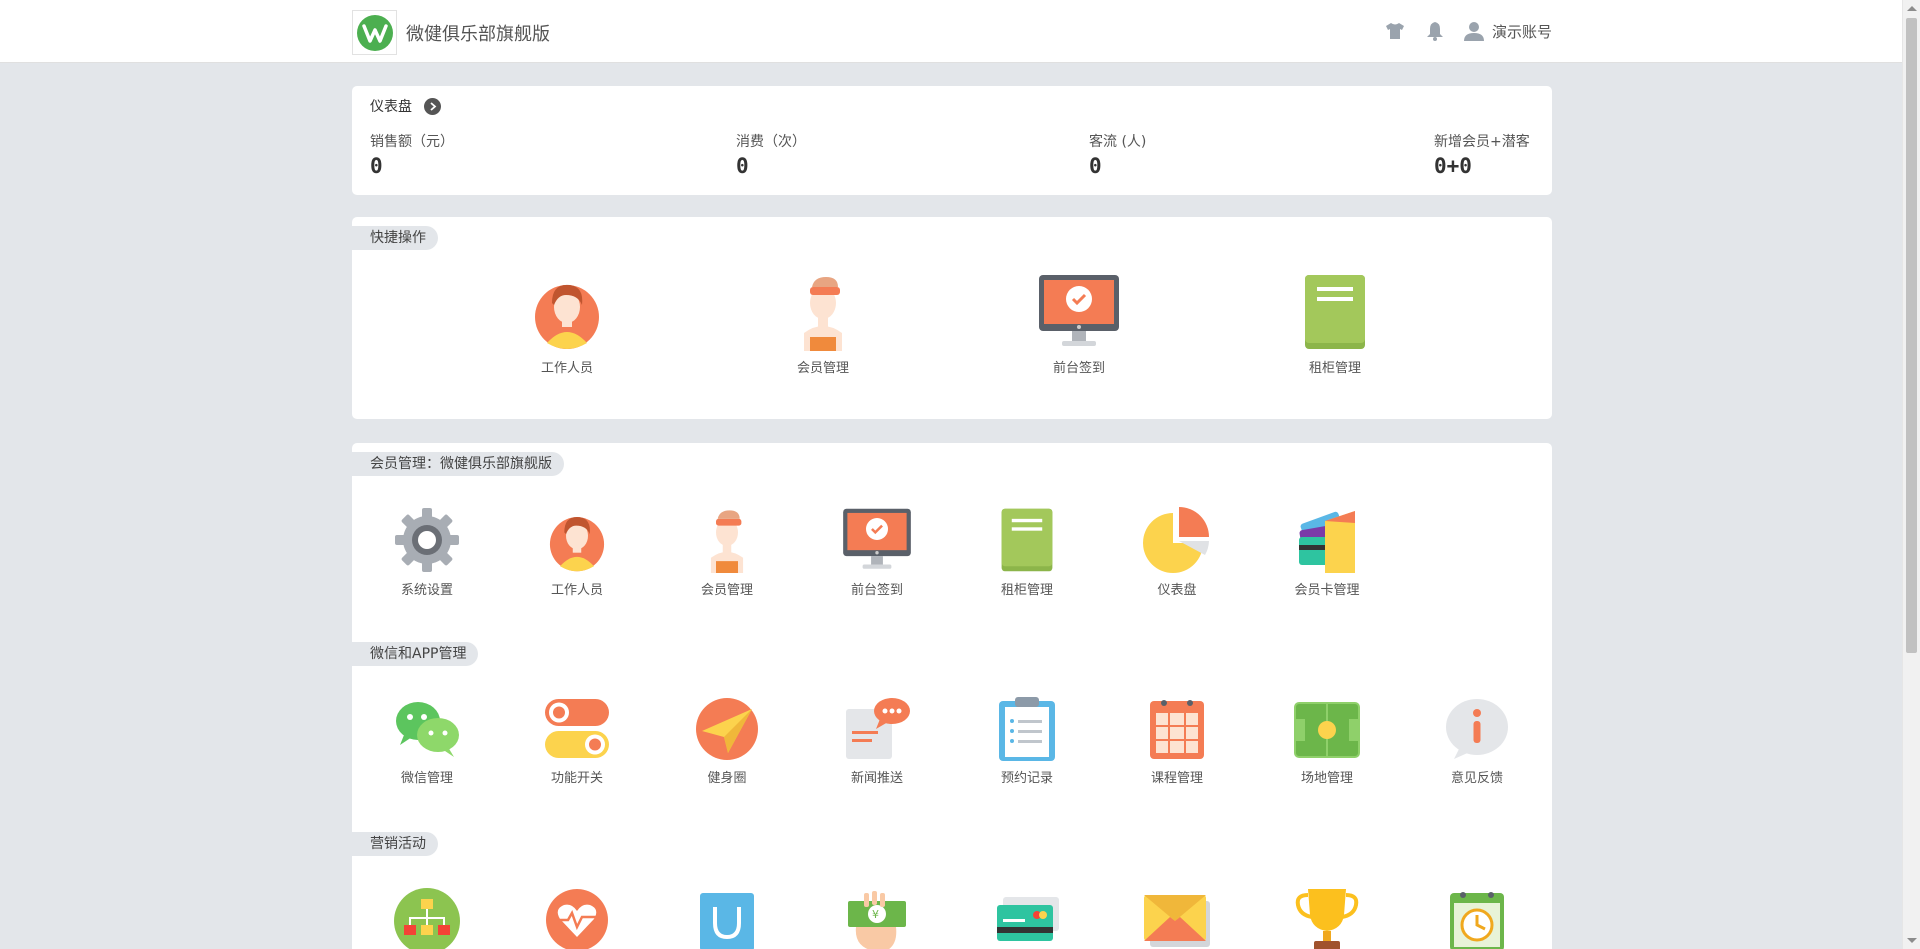 This screenshot has width=1920, height=949. I want to click on header-actions: 演示账号, so click(1468, 31).